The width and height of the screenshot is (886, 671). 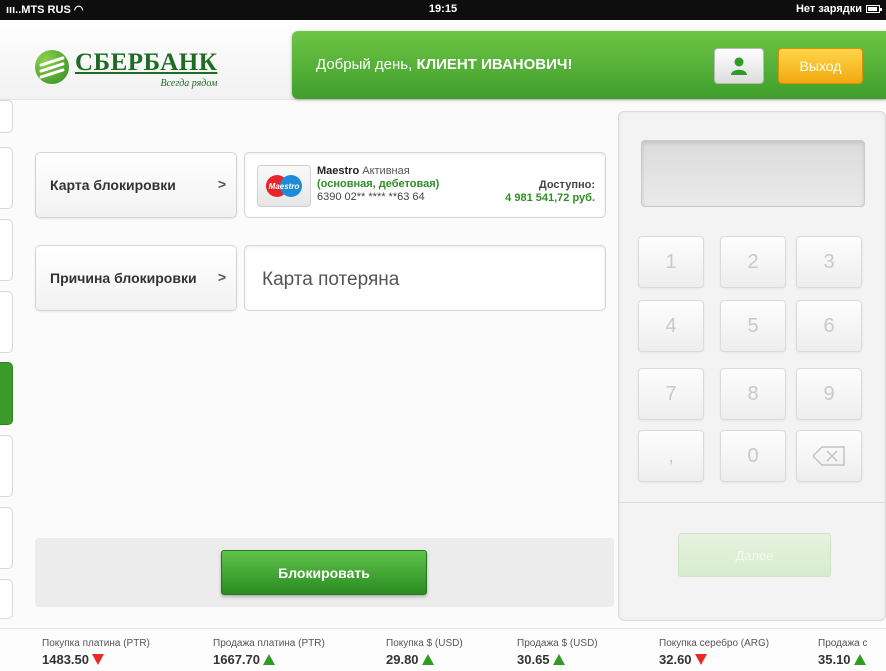 What do you see at coordinates (843, 643) in the screenshot?
I see `ticker-name: Продажа с` at bounding box center [843, 643].